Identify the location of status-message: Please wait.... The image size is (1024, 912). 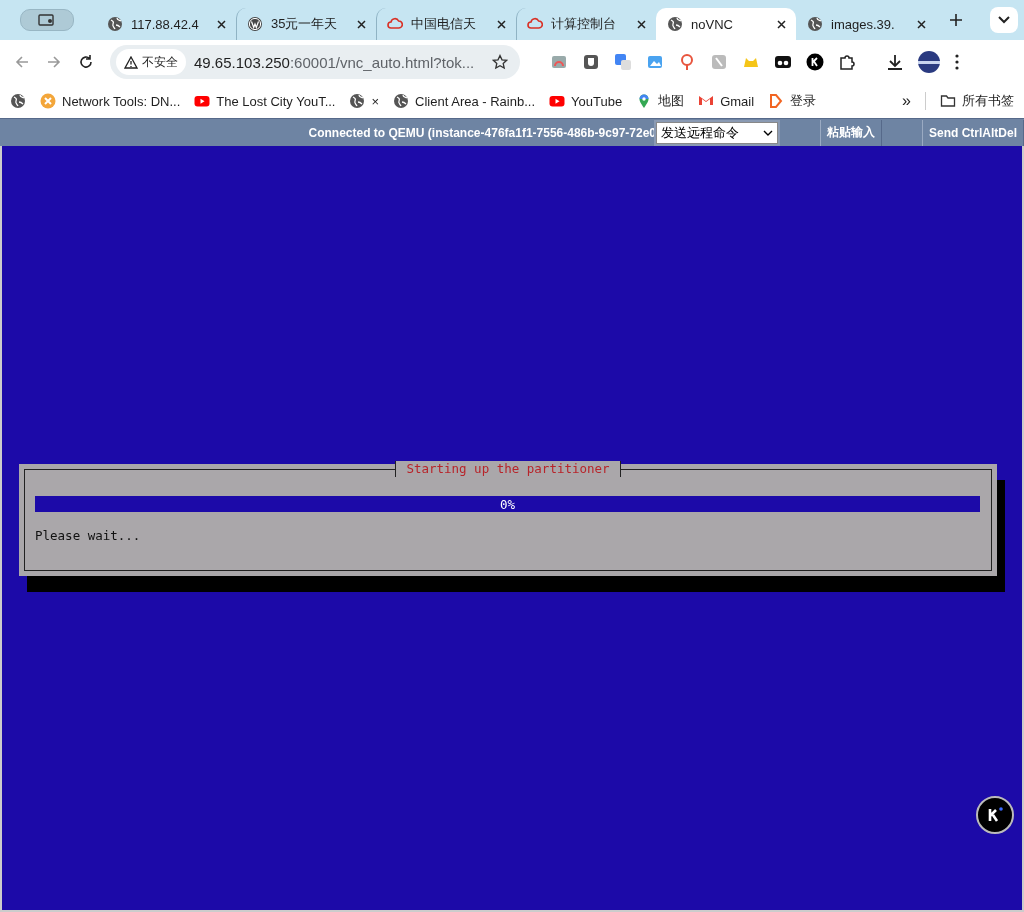
(88, 535).